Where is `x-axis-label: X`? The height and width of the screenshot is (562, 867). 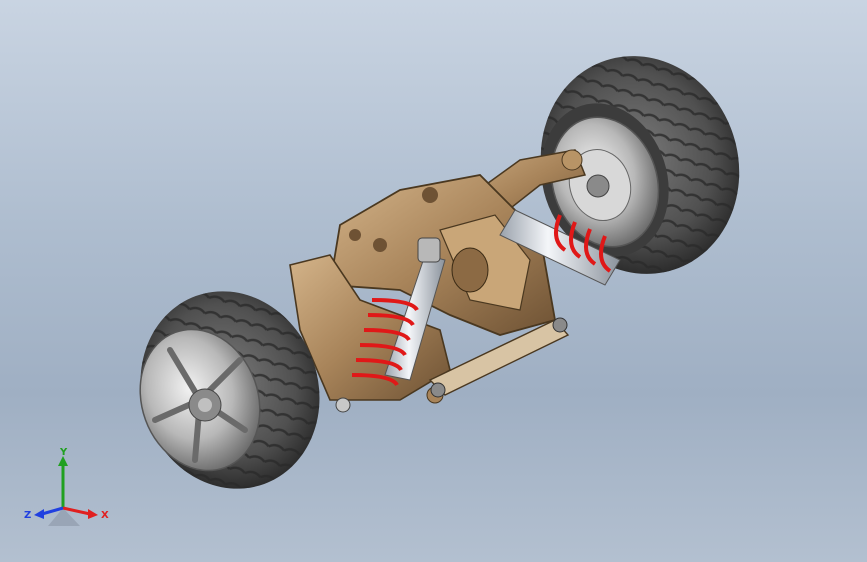
x-axis-label: X is located at coordinates (105, 515).